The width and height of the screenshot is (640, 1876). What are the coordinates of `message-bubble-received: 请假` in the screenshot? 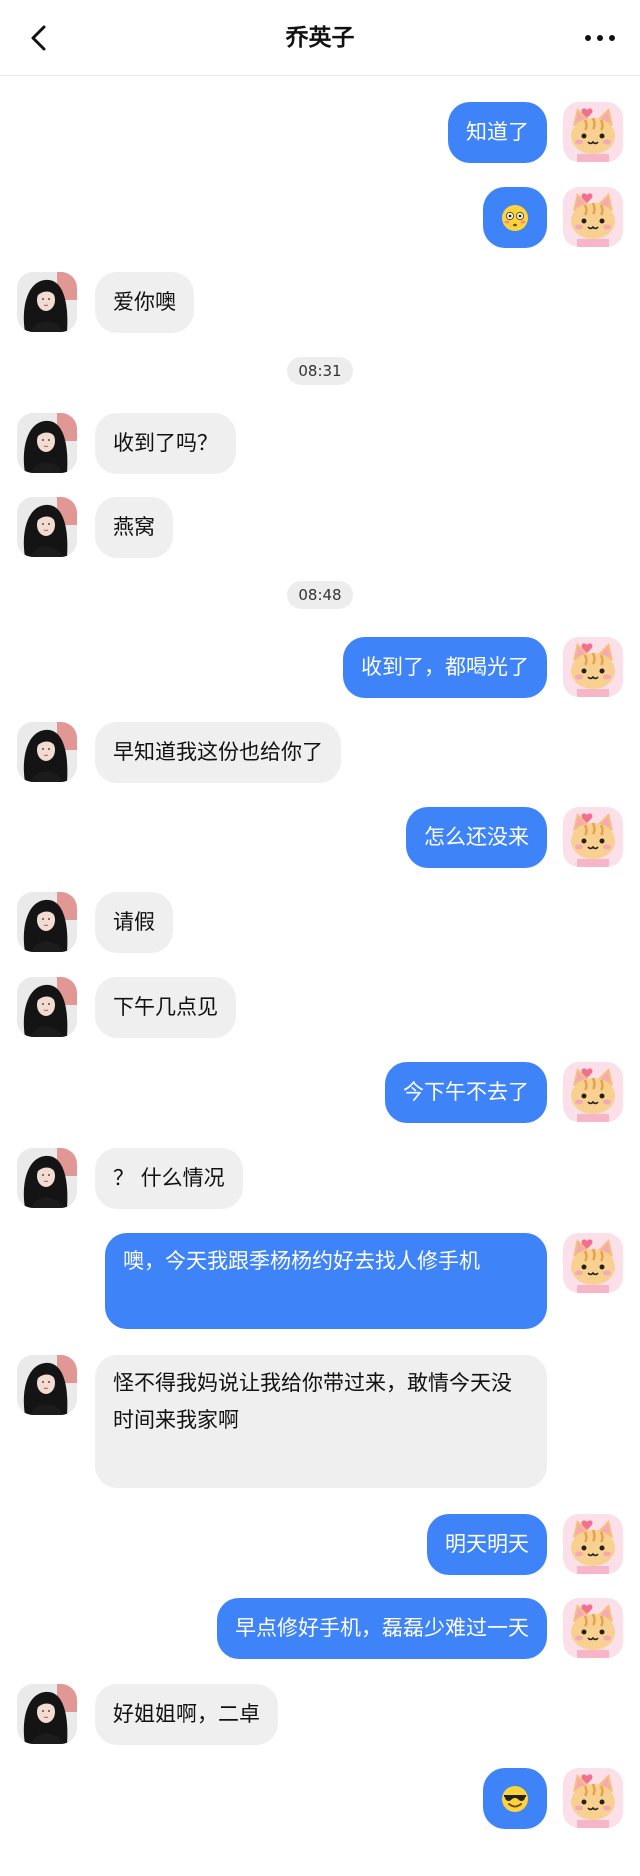 It's located at (134, 922).